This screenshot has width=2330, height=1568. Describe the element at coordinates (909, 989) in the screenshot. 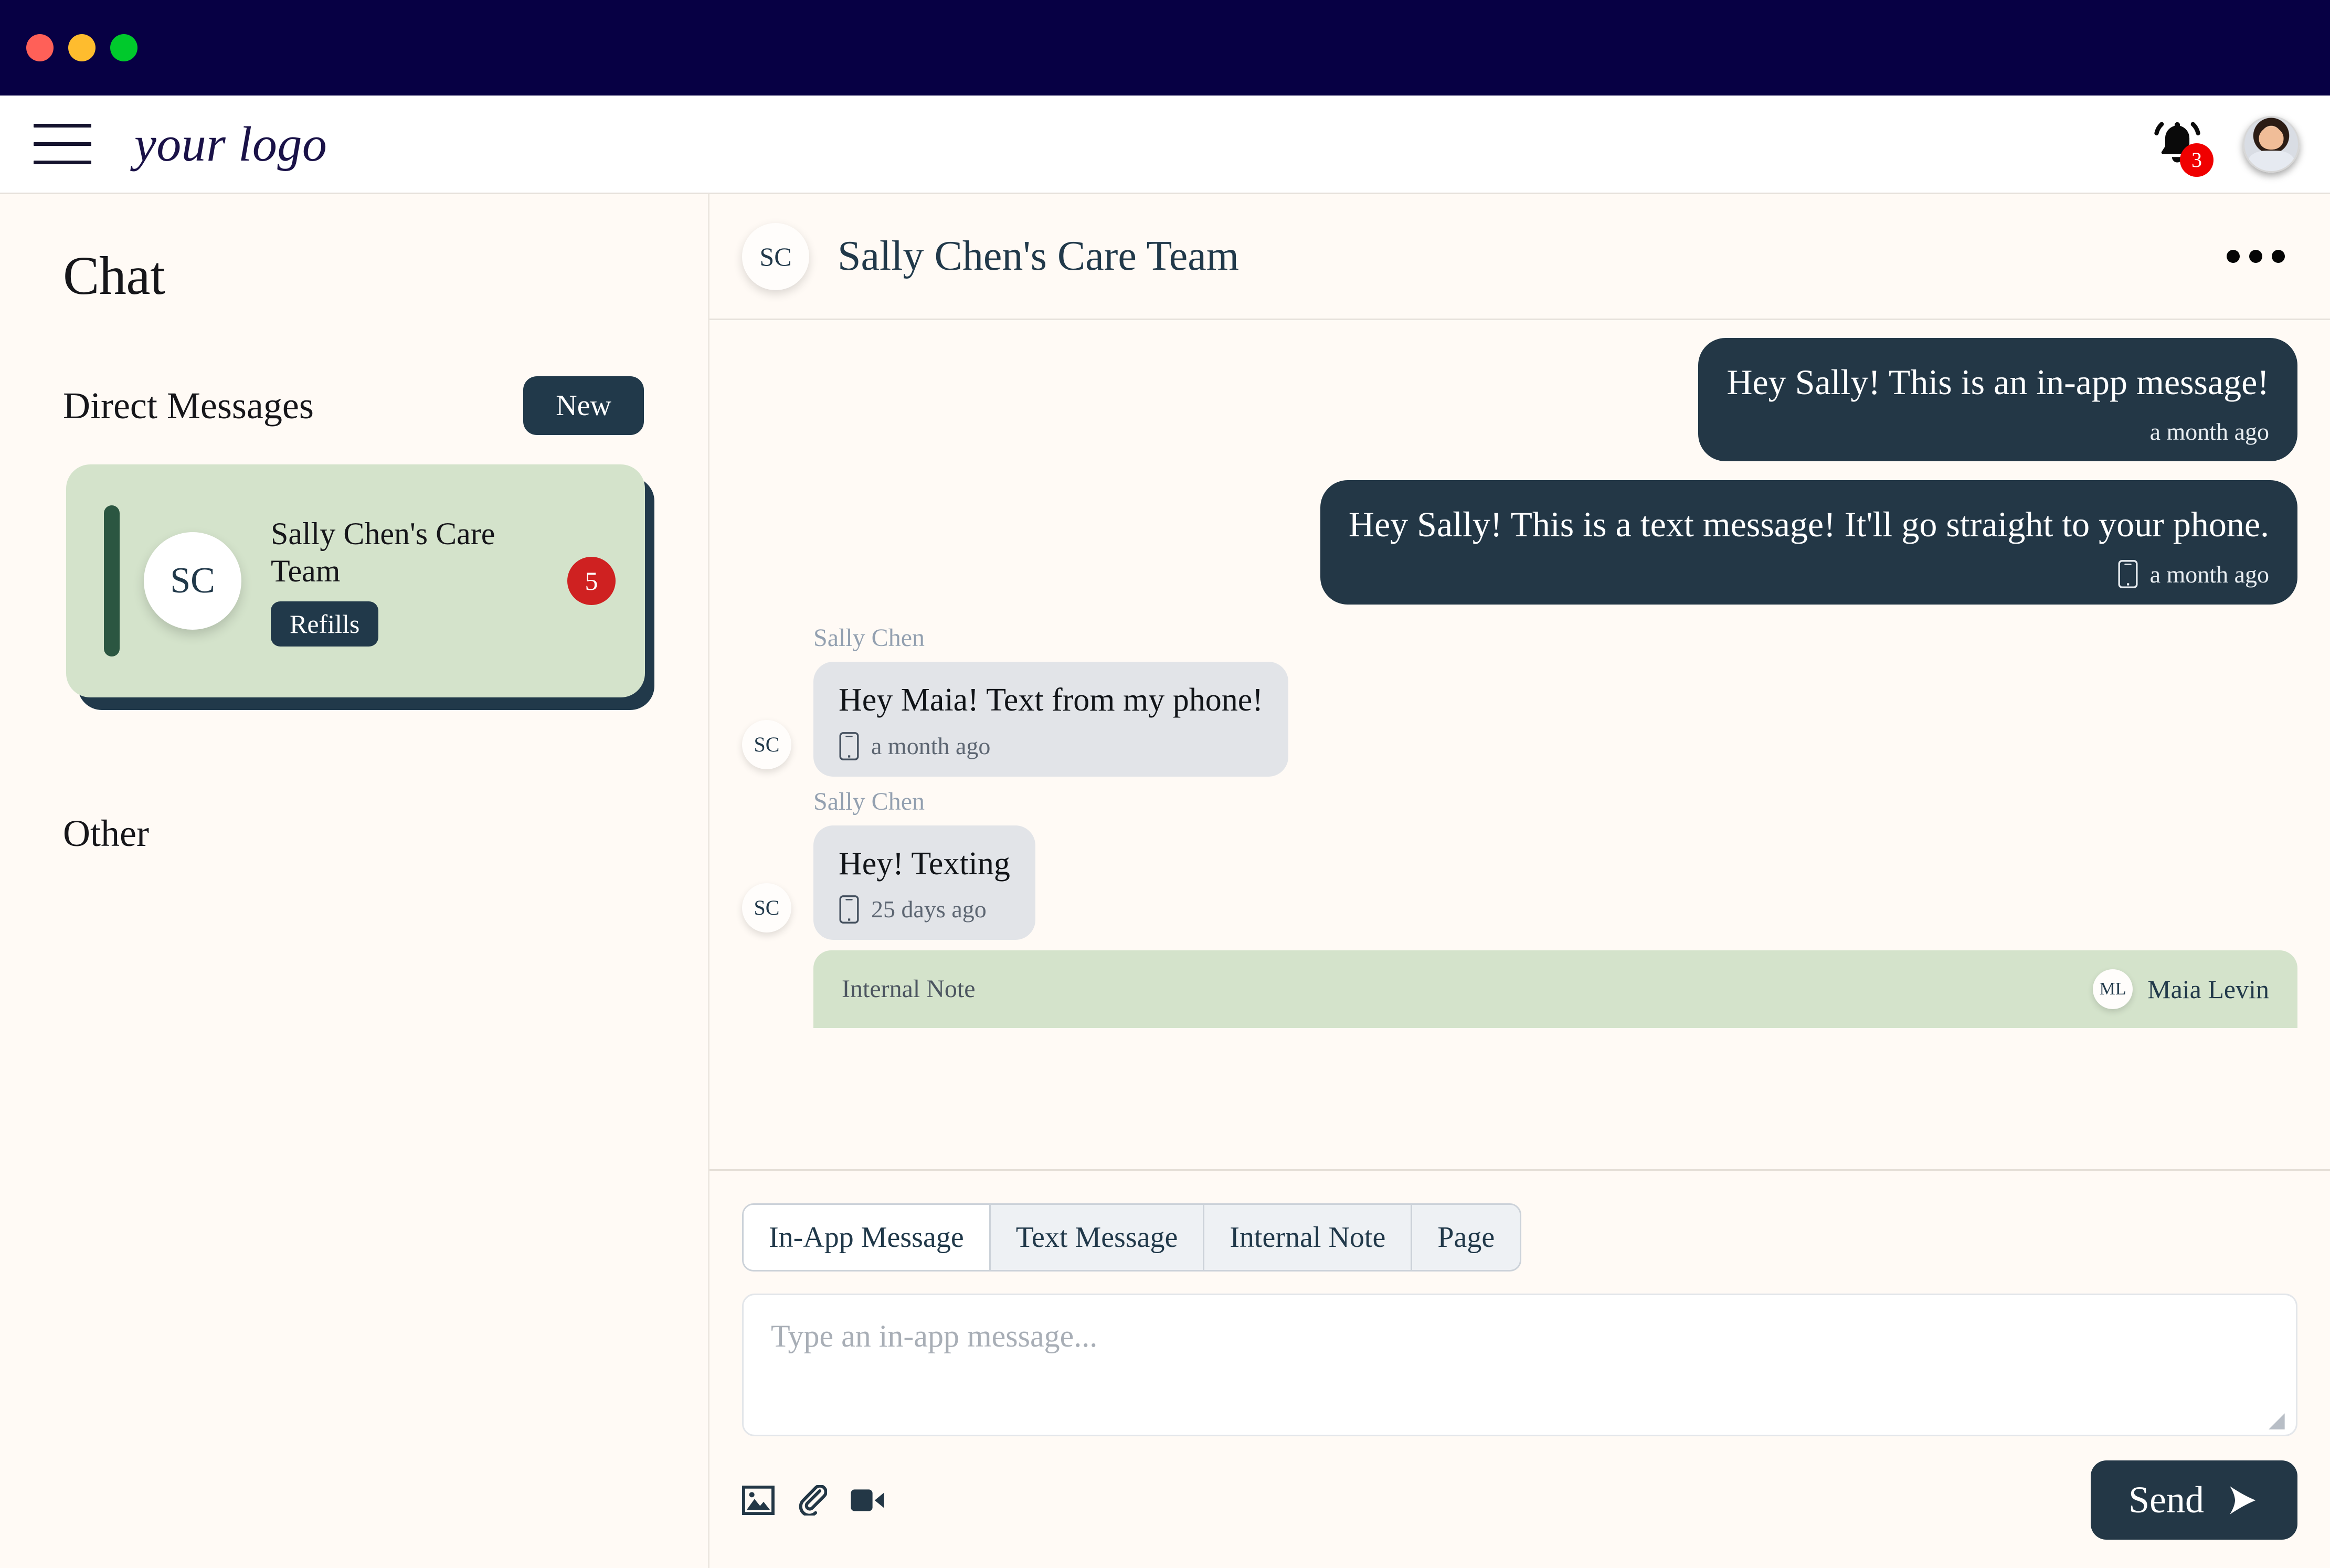

I see `internal-note-label: Internal Note` at that location.